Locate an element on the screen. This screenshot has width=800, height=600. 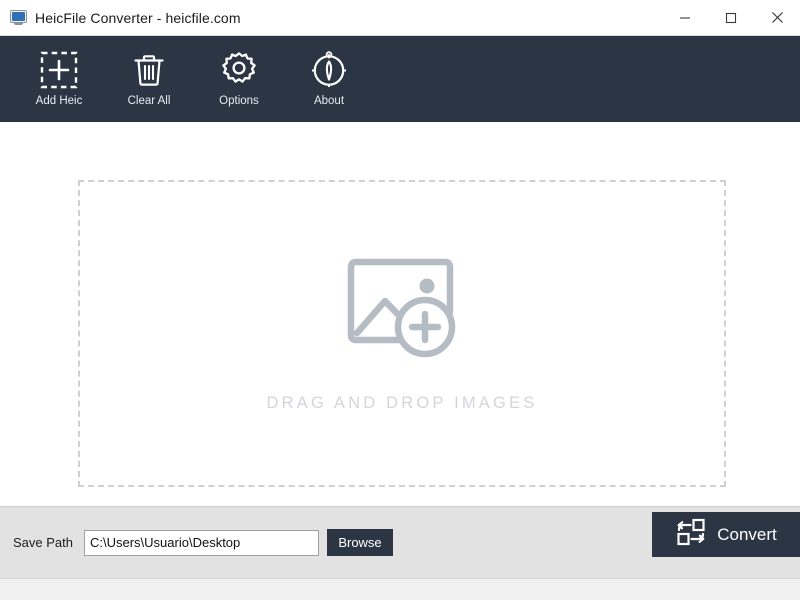
compass-icon is located at coordinates (329, 70).